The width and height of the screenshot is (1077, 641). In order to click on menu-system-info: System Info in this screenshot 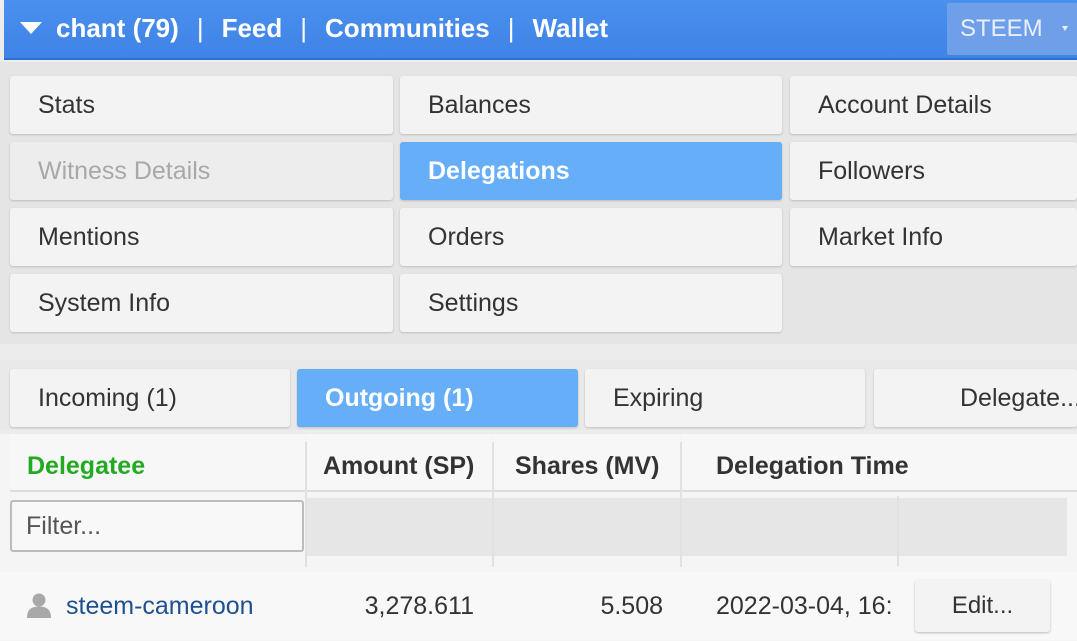, I will do `click(201, 303)`.